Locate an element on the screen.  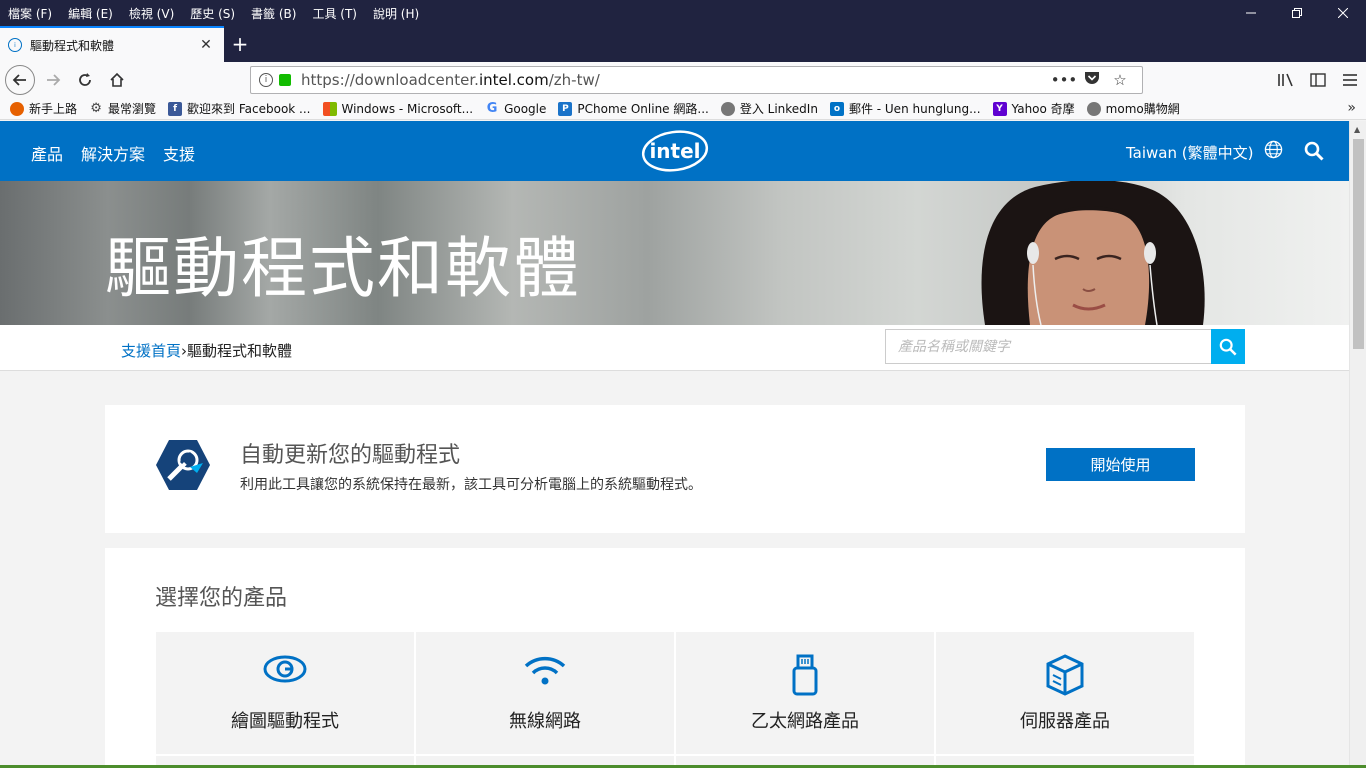
sidebar-icon is located at coordinates (1318, 80).